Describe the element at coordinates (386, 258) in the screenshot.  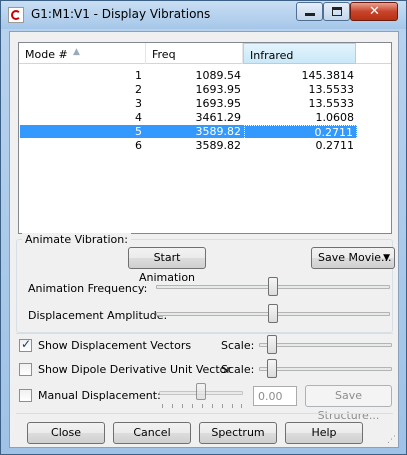
I see `chevron-down-icon: ▼` at that location.